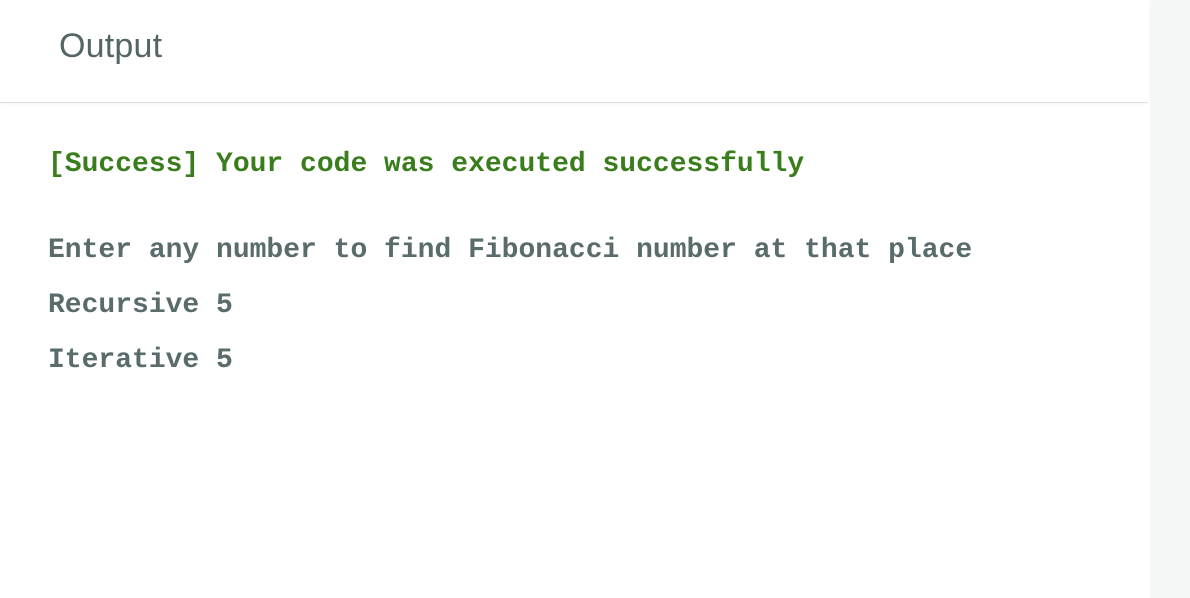 Image resolution: width=1190 pixels, height=598 pixels. I want to click on output-line: Iterative 5, so click(140, 360).